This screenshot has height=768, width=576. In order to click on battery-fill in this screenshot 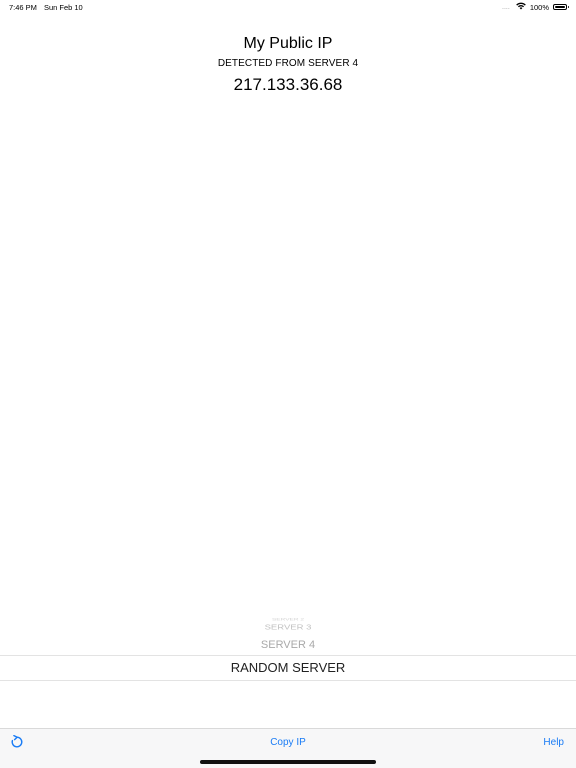, I will do `click(560, 7)`.